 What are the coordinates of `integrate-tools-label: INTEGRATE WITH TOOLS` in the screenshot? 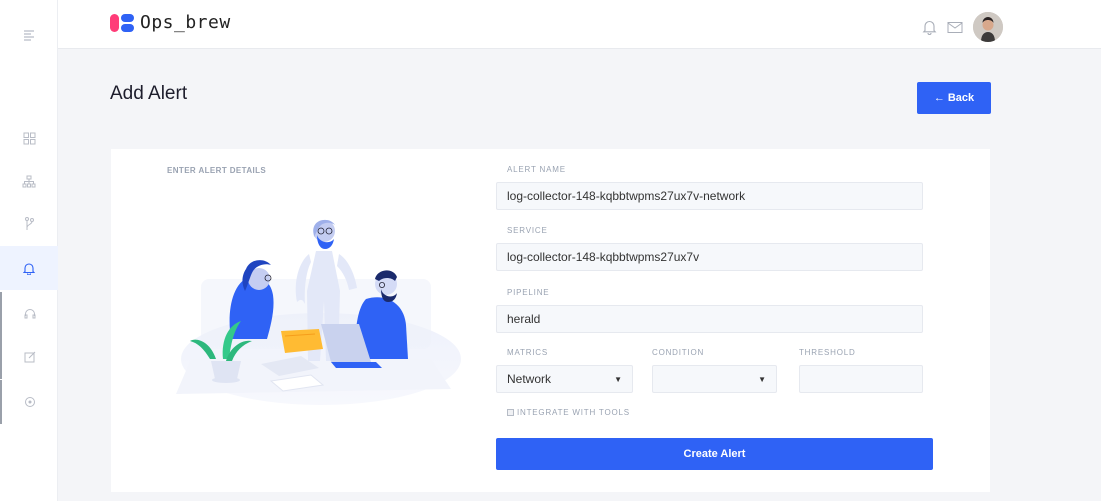 It's located at (573, 412).